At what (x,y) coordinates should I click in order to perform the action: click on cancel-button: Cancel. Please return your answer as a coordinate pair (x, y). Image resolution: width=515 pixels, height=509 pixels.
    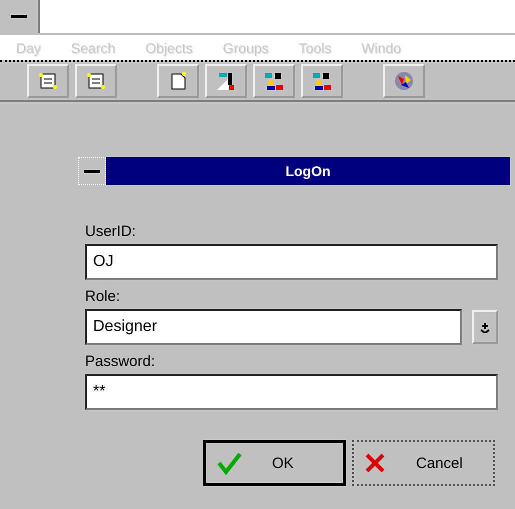
    Looking at the image, I should click on (423, 463).